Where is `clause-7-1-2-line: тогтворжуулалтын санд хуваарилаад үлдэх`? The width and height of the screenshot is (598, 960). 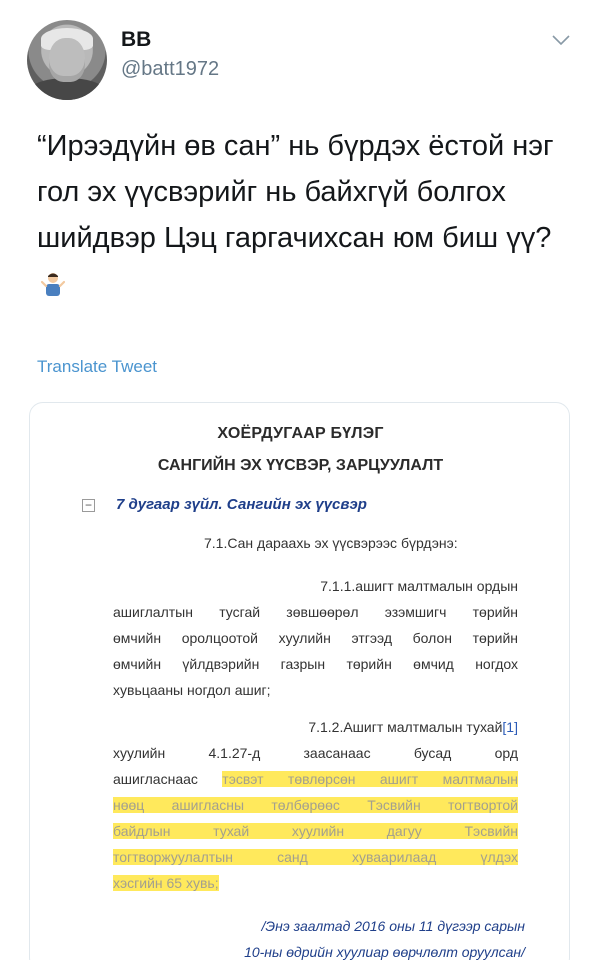 clause-7-1-2-line: тогтворжуулалтын санд хуваарилаад үлдэх is located at coordinates (315, 857).